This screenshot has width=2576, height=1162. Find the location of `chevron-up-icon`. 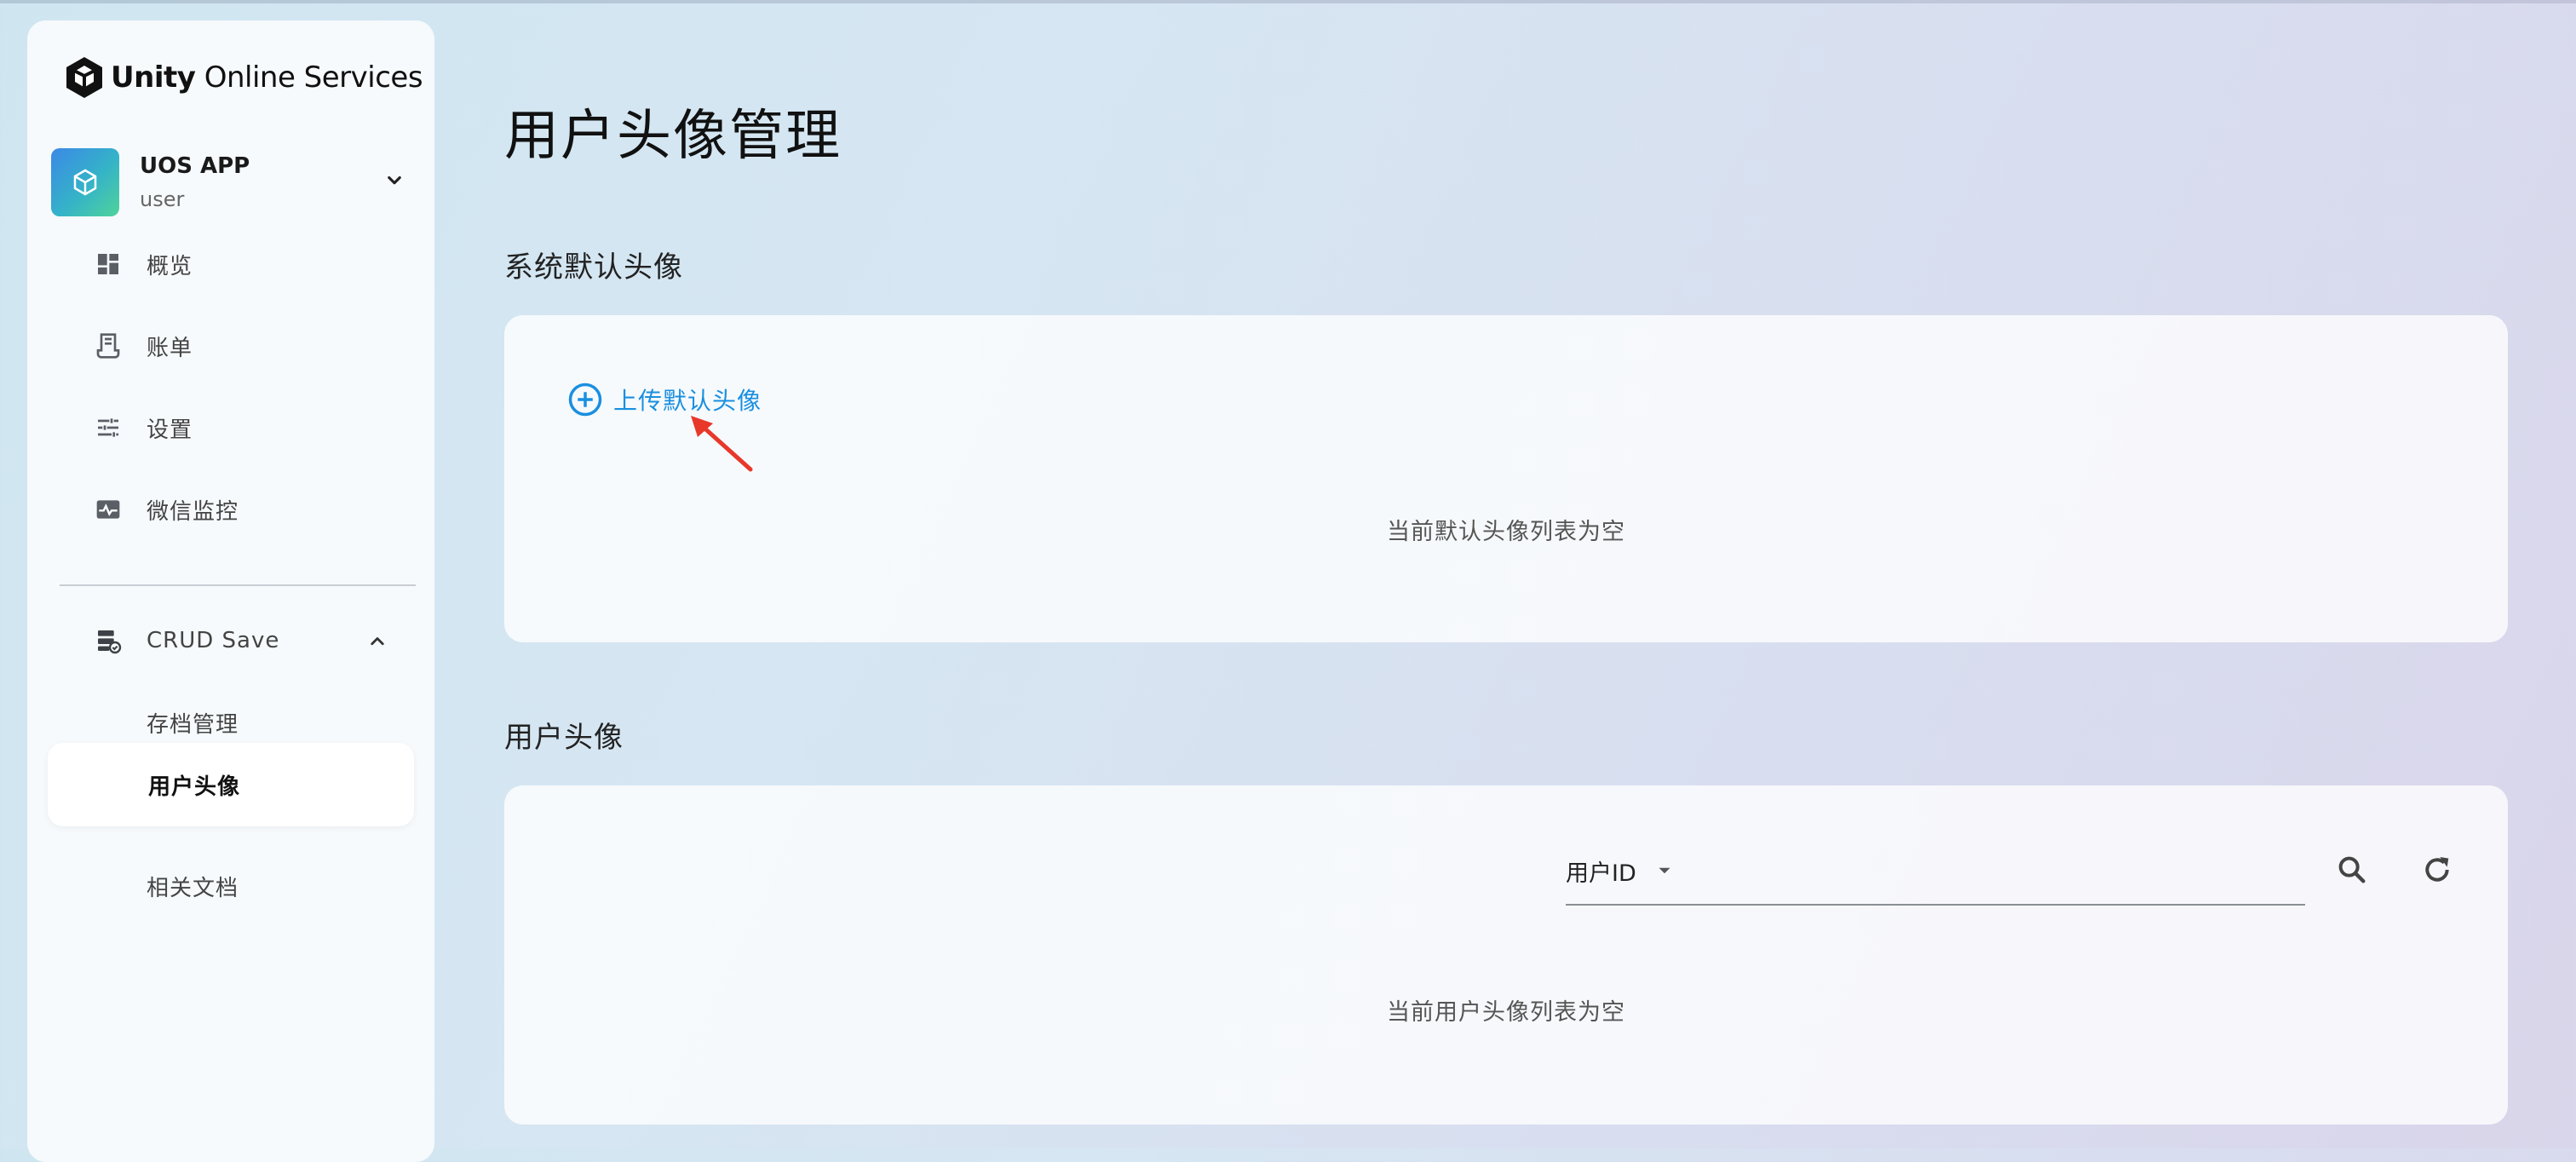

chevron-up-icon is located at coordinates (377, 640).